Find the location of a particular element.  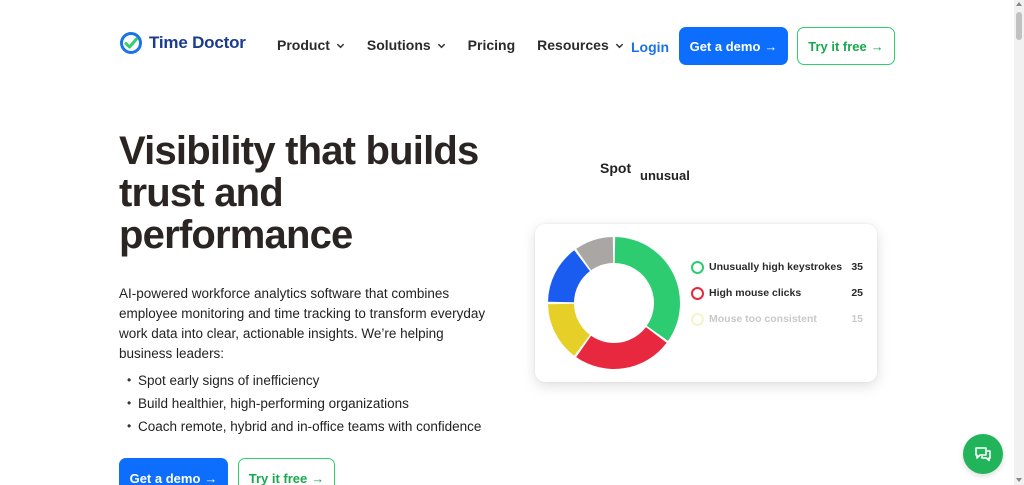

nav-item-label: Resources is located at coordinates (573, 45).